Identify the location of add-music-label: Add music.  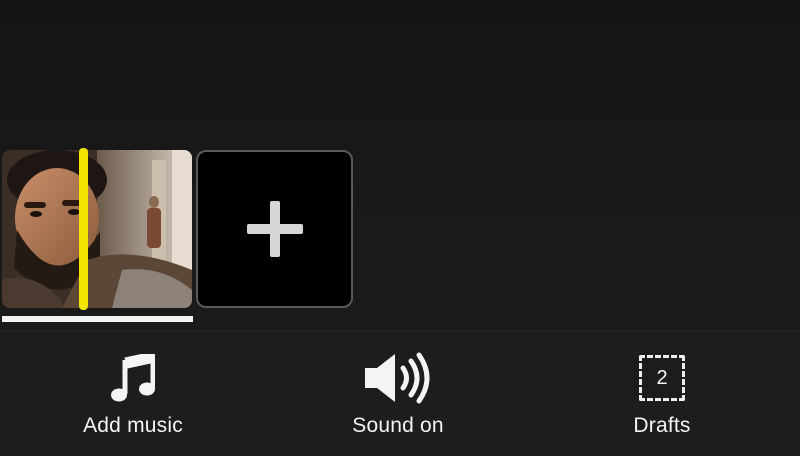
(133, 425).